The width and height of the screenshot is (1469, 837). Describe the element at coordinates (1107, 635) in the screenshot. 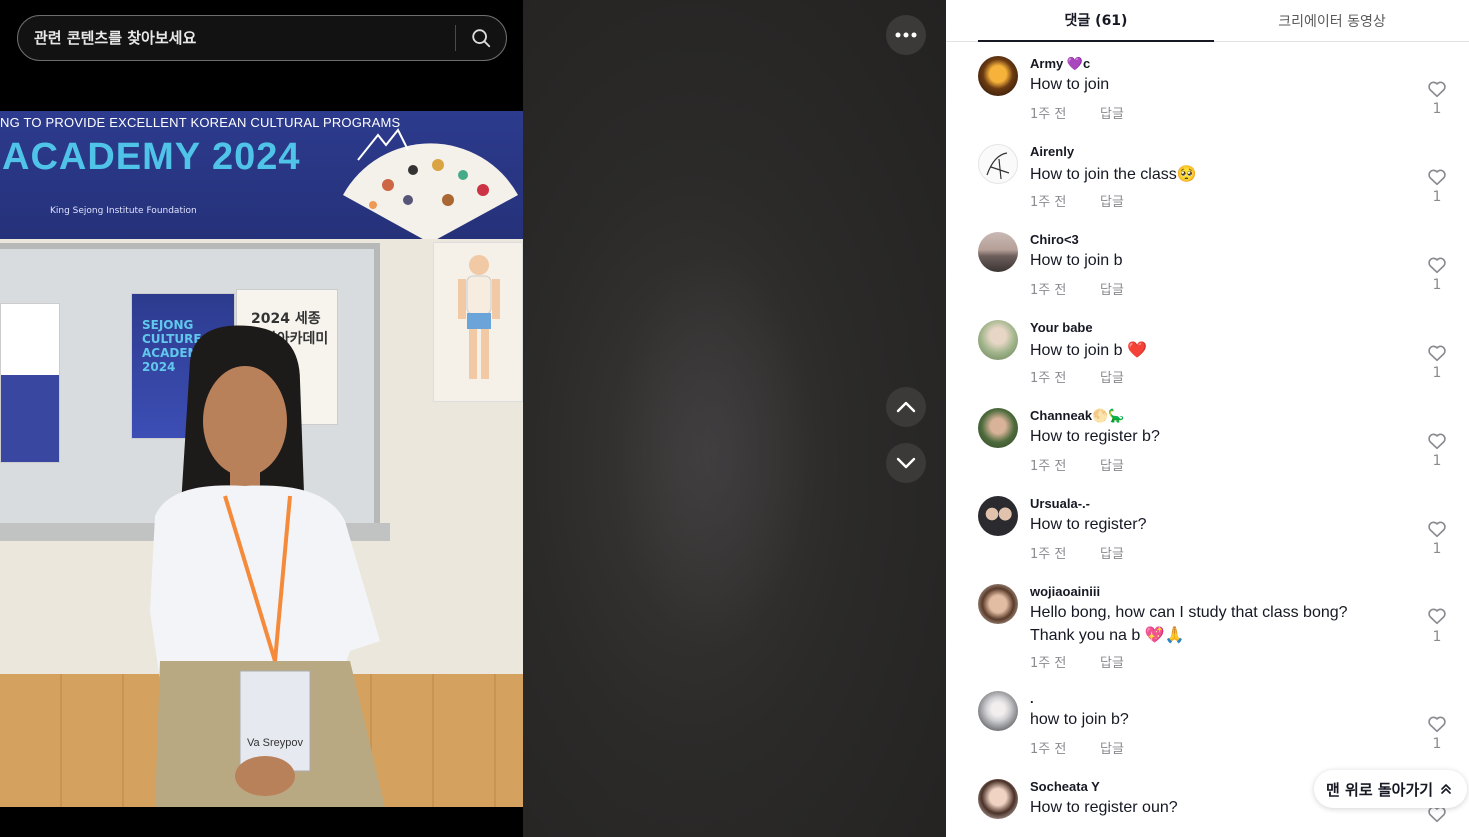

I see `comment-text-line2: Thank you na b 💖🙏` at that location.